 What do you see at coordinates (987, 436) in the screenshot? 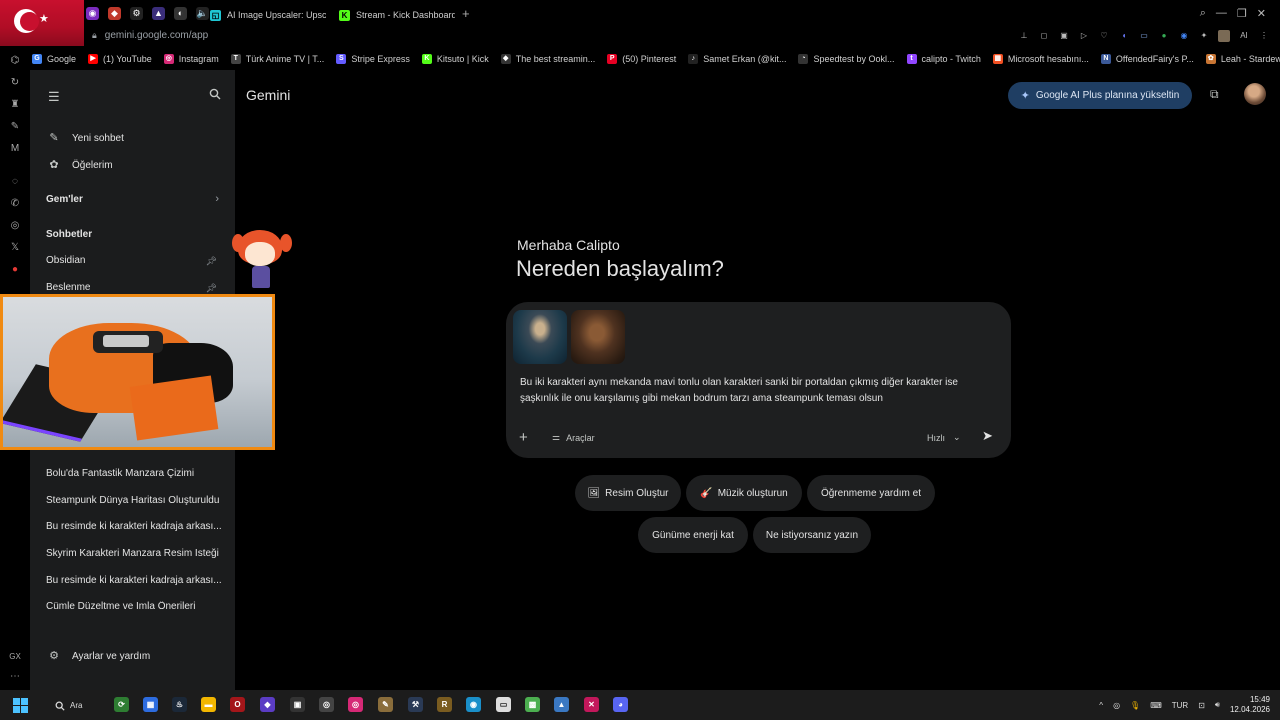
I see `send-icon: ➤` at bounding box center [987, 436].